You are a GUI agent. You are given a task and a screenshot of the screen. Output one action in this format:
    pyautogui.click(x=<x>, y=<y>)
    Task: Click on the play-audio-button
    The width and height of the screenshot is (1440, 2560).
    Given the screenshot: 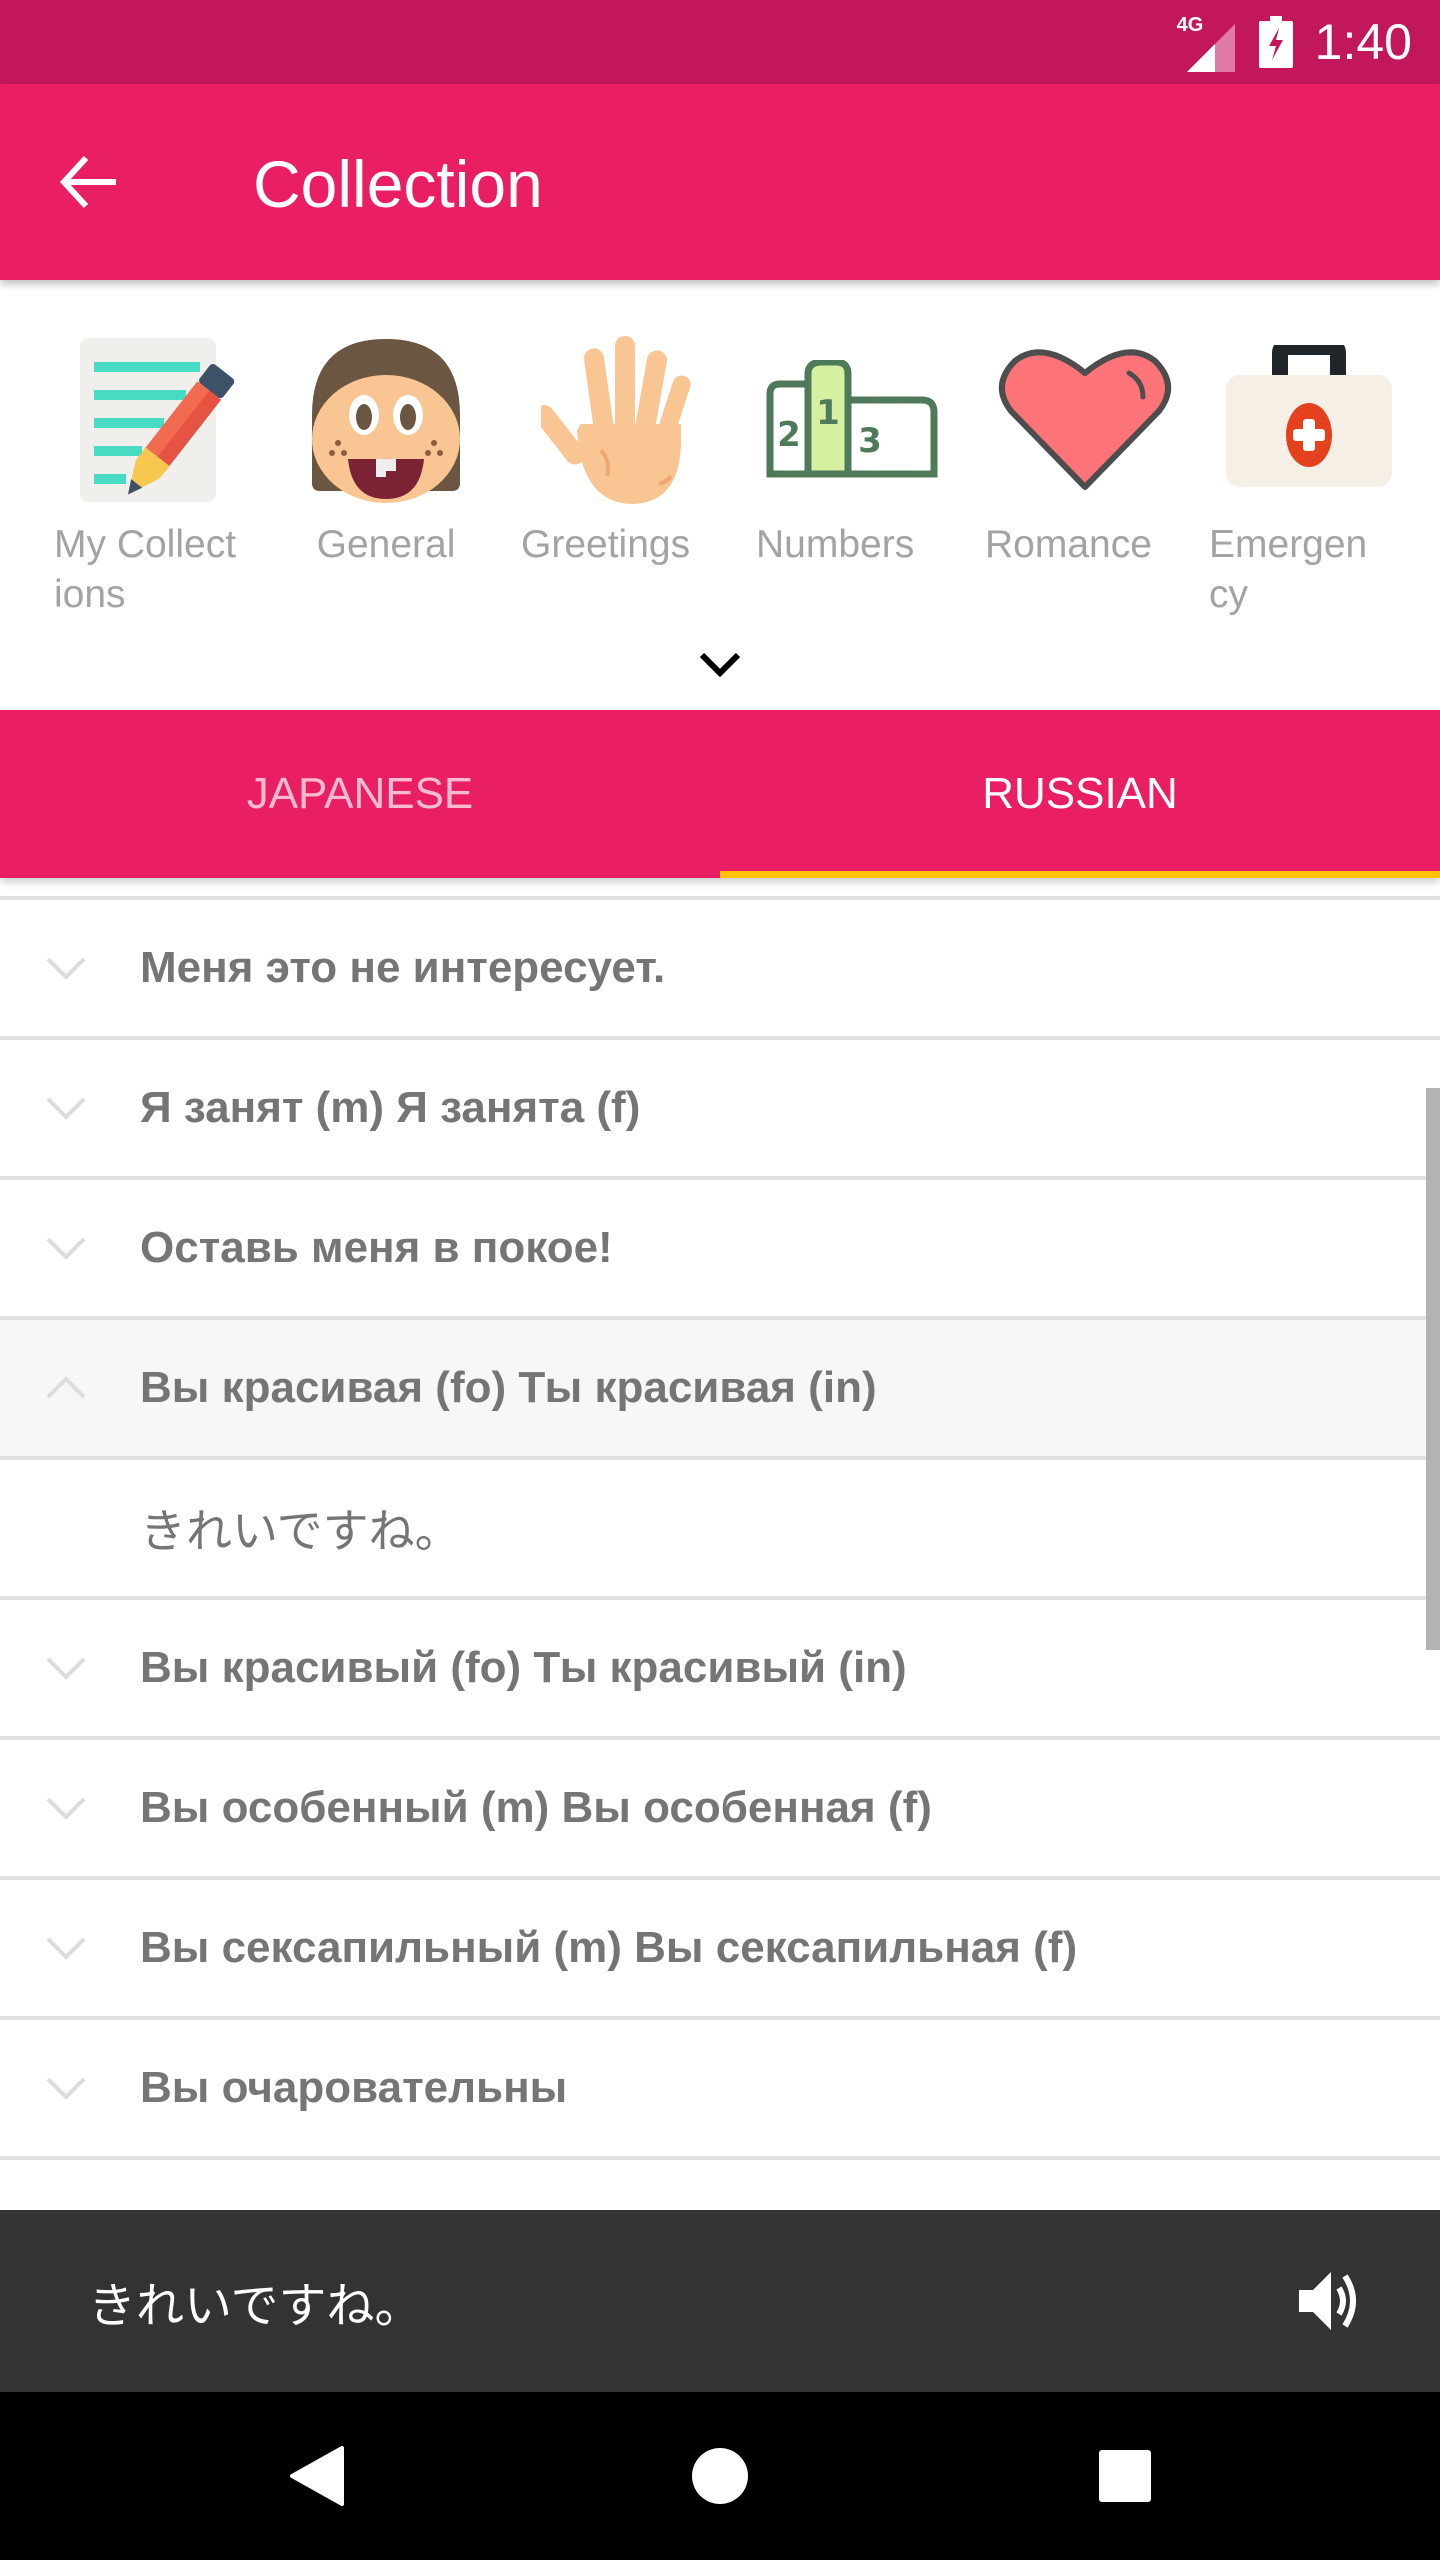 What is the action you would take?
    pyautogui.click(x=1328, y=2301)
    